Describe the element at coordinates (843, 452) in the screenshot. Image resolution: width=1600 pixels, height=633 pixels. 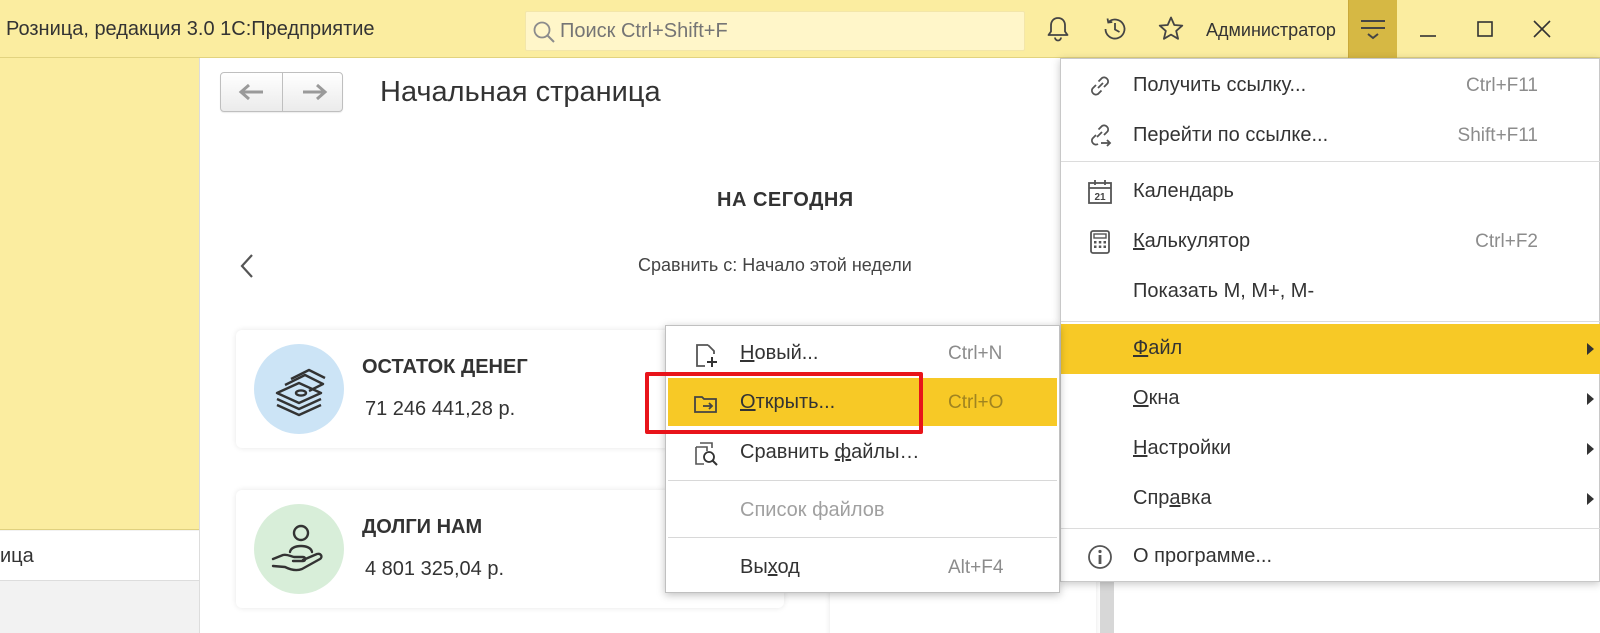
I see `submenu-item-label-underlined: ф` at that location.